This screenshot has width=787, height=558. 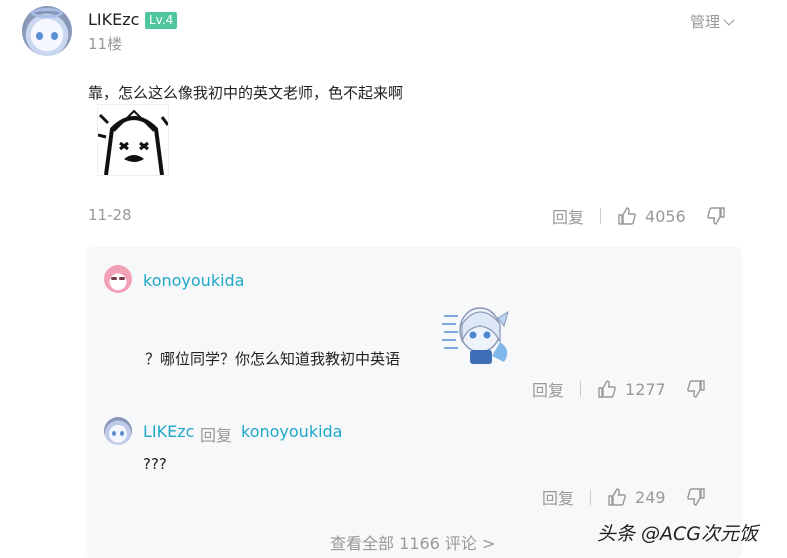 I want to click on reply-username: konoyoukida, so click(x=193, y=280).